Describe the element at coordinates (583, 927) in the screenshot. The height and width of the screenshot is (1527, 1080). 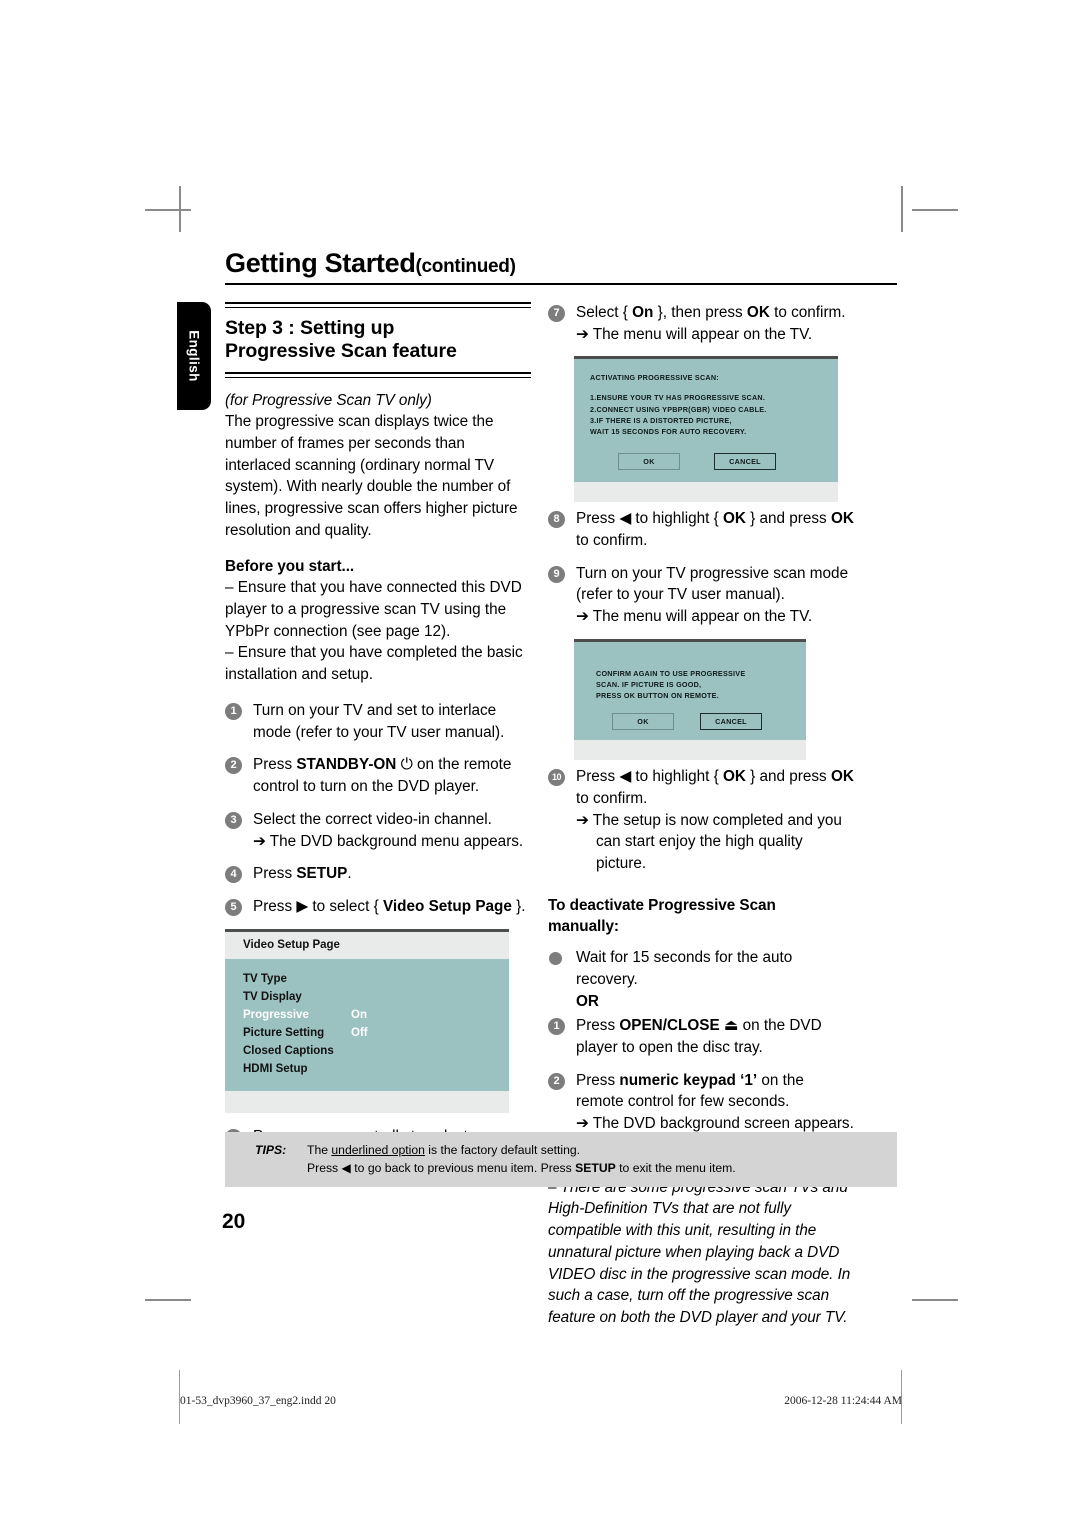
I see `deactivate-heading-line2: manually:` at that location.